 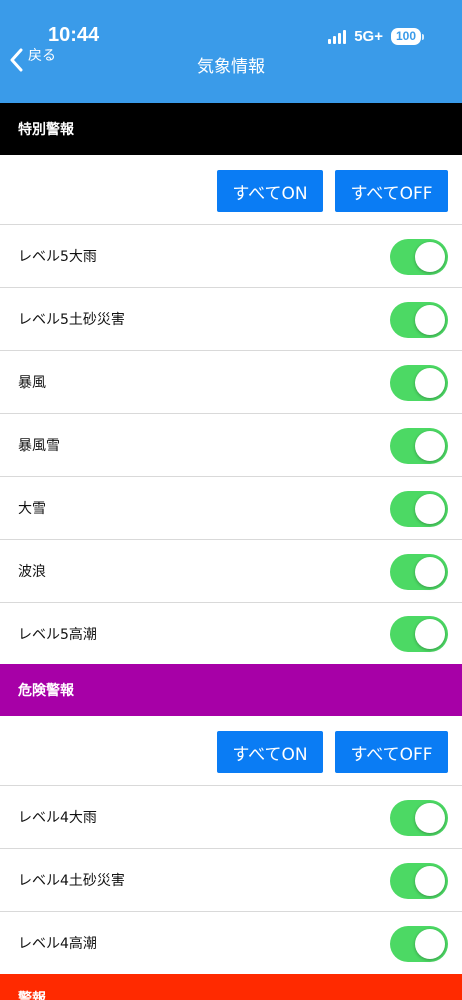 What do you see at coordinates (39, 446) in the screenshot?
I see `item-label: 暴風雪` at bounding box center [39, 446].